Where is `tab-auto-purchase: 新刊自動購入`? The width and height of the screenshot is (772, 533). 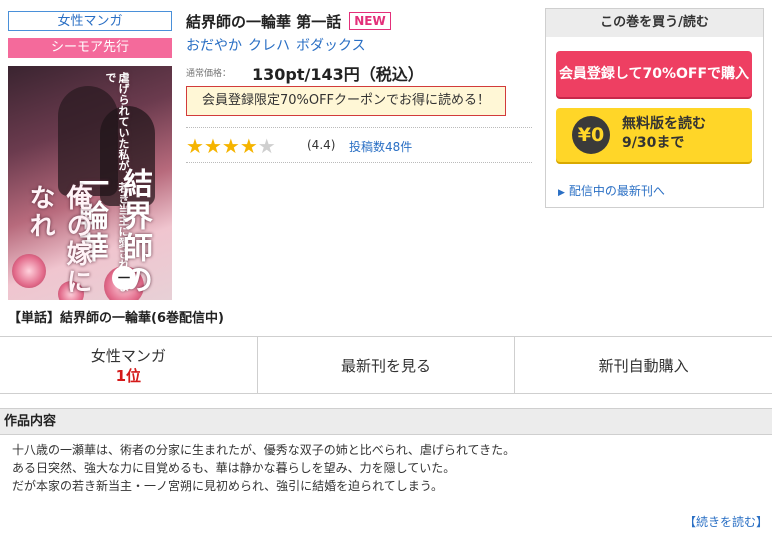 tab-auto-purchase: 新刊自動購入 is located at coordinates (643, 365).